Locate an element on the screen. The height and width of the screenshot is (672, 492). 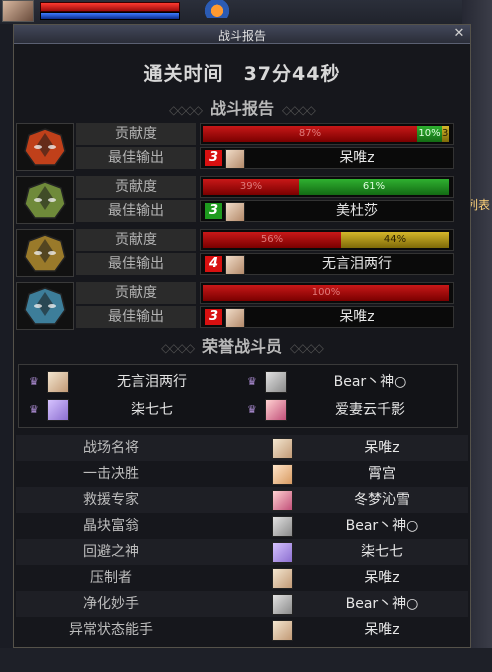
hp-bar is located at coordinates (110, 7).